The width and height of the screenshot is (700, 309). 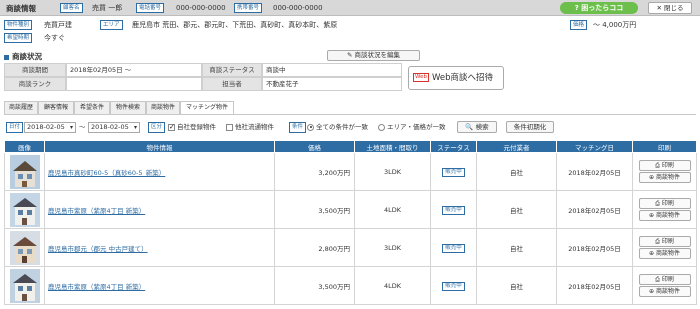 What do you see at coordinates (58, 25) in the screenshot?
I see `property-type-value: 売買戸建` at bounding box center [58, 25].